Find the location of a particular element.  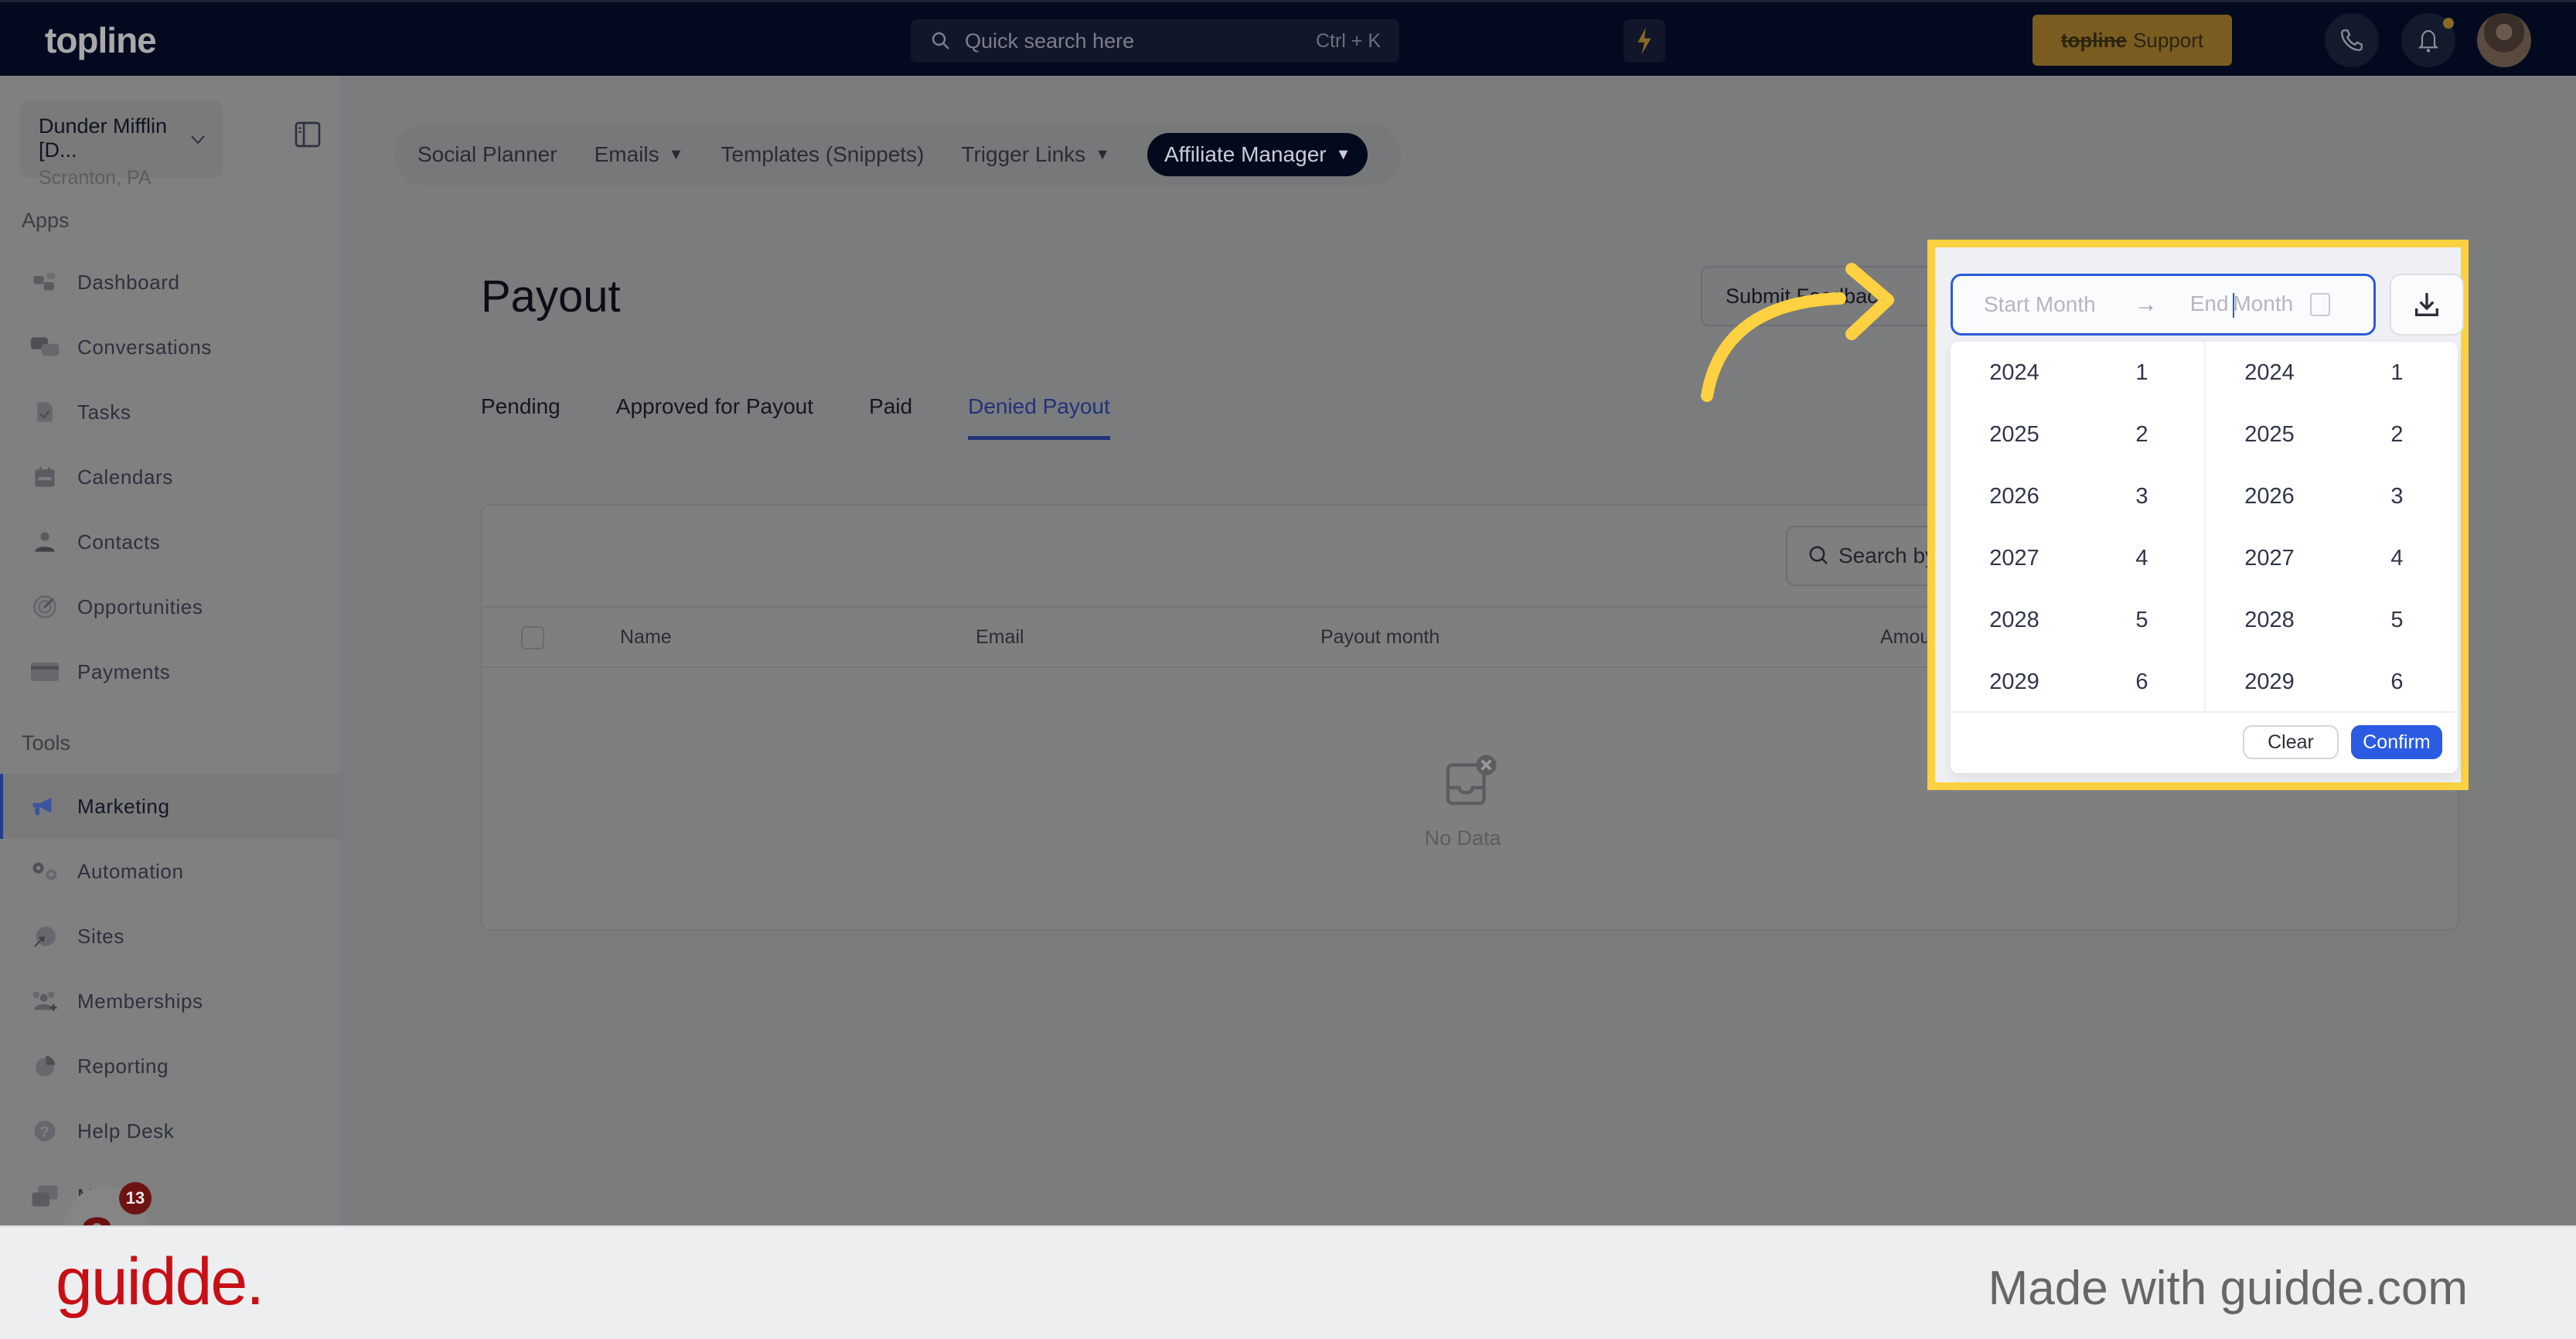

user-avatar is located at coordinates (2504, 40).